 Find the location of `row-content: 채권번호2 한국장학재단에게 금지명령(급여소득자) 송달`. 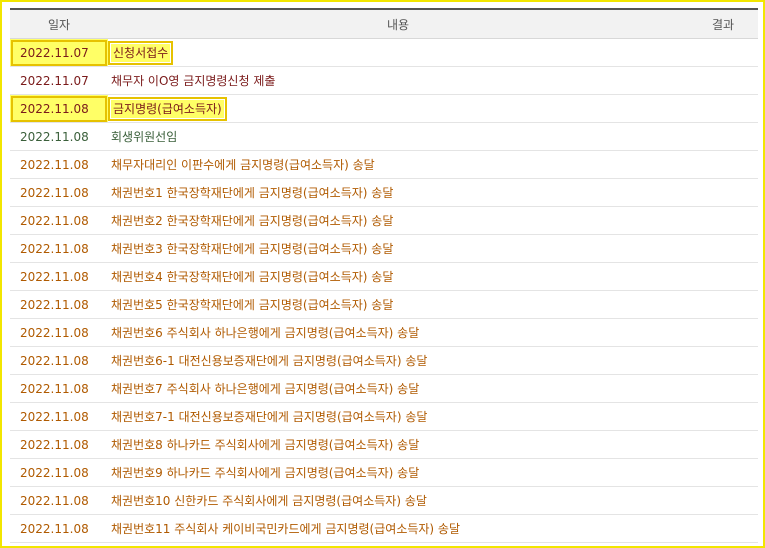

row-content: 채권번호2 한국장학재단에게 금지명령(급여소득자) 송달 is located at coordinates (398, 220).